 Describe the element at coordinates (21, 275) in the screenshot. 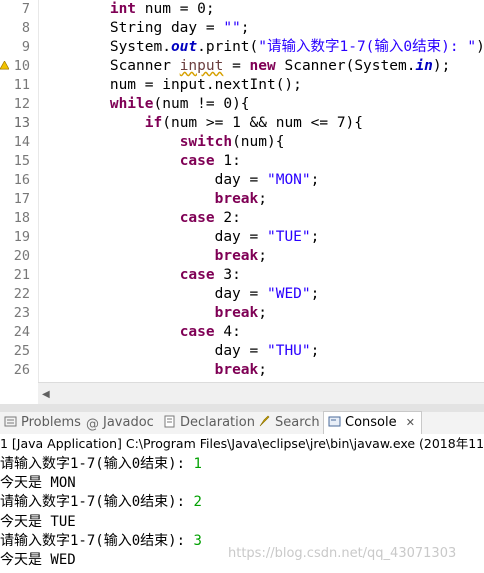

I see `line-number: 21` at that location.